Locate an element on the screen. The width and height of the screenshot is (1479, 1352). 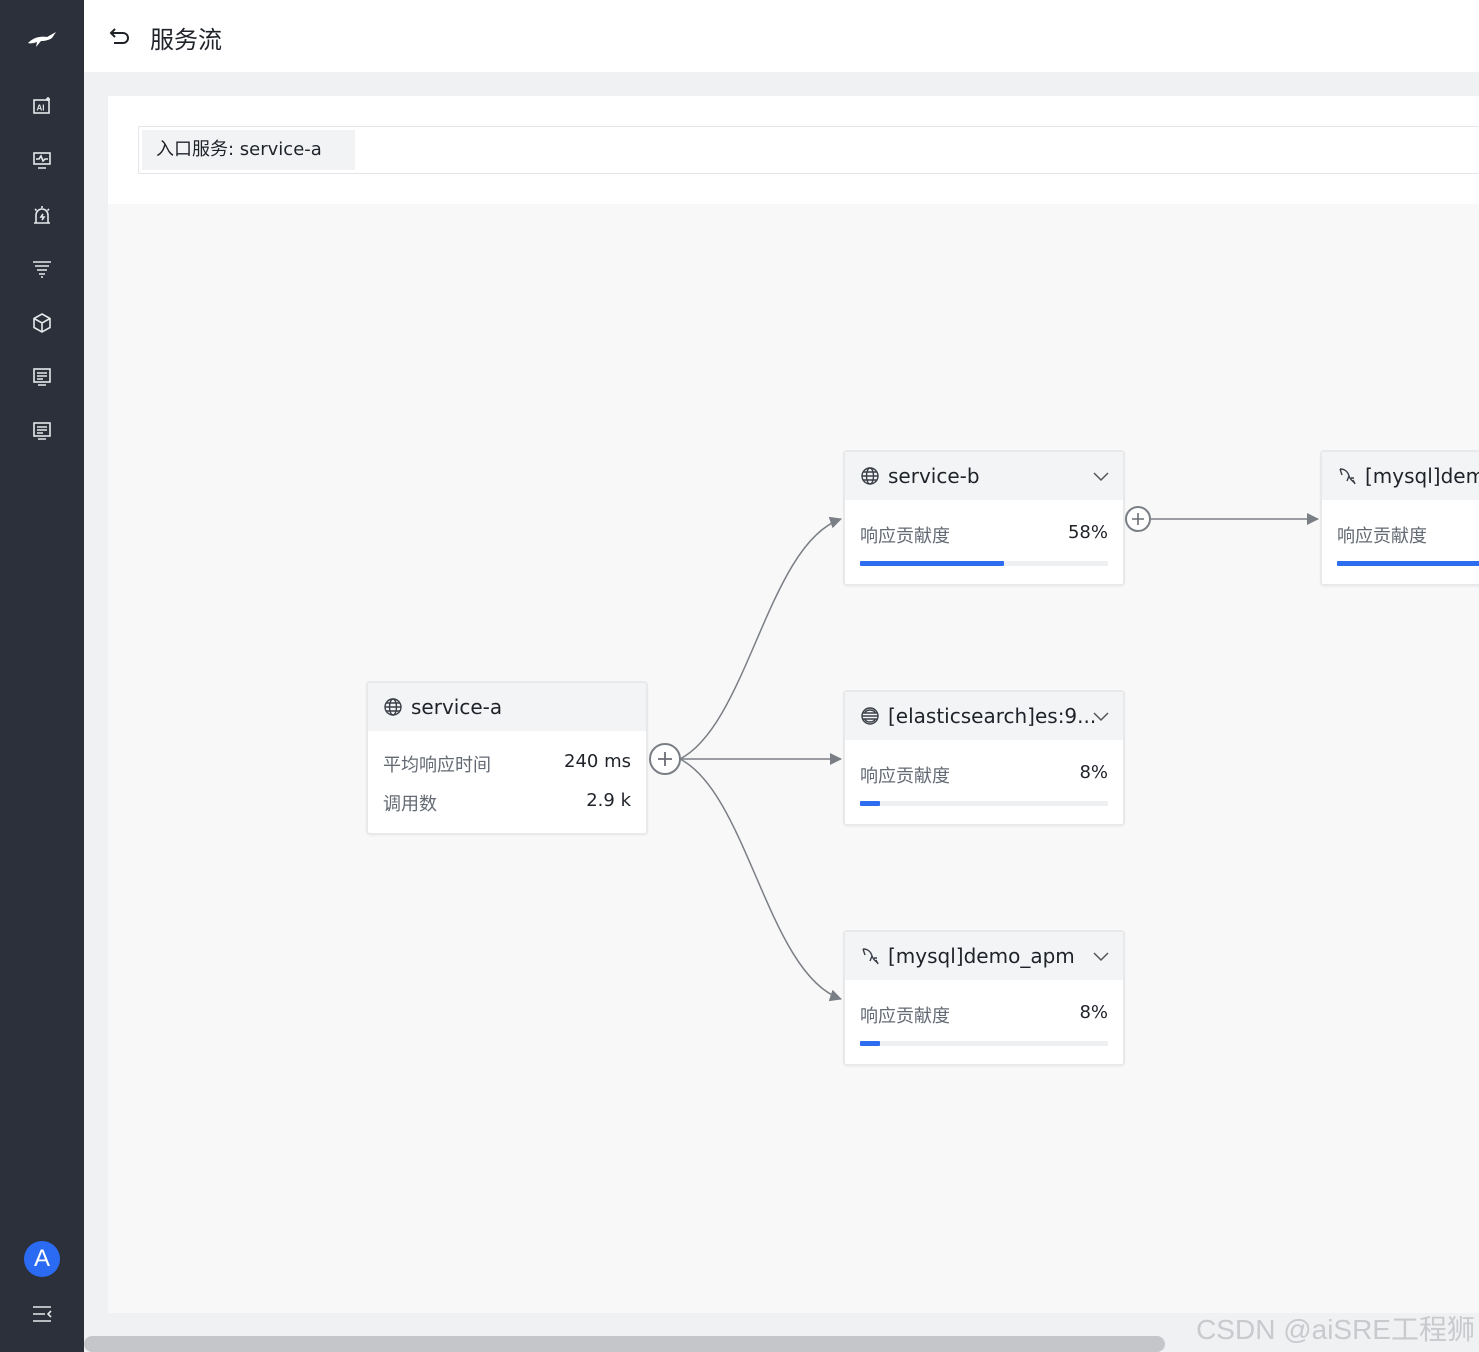
metric-label: 调用数 is located at coordinates (410, 804).